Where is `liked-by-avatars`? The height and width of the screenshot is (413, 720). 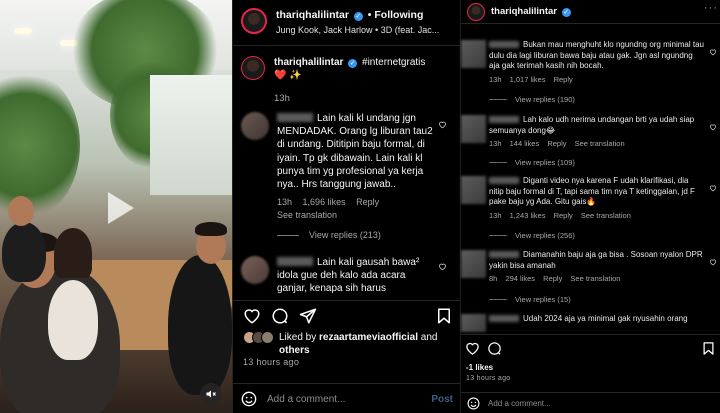 liked-by-avatars is located at coordinates (259, 337).